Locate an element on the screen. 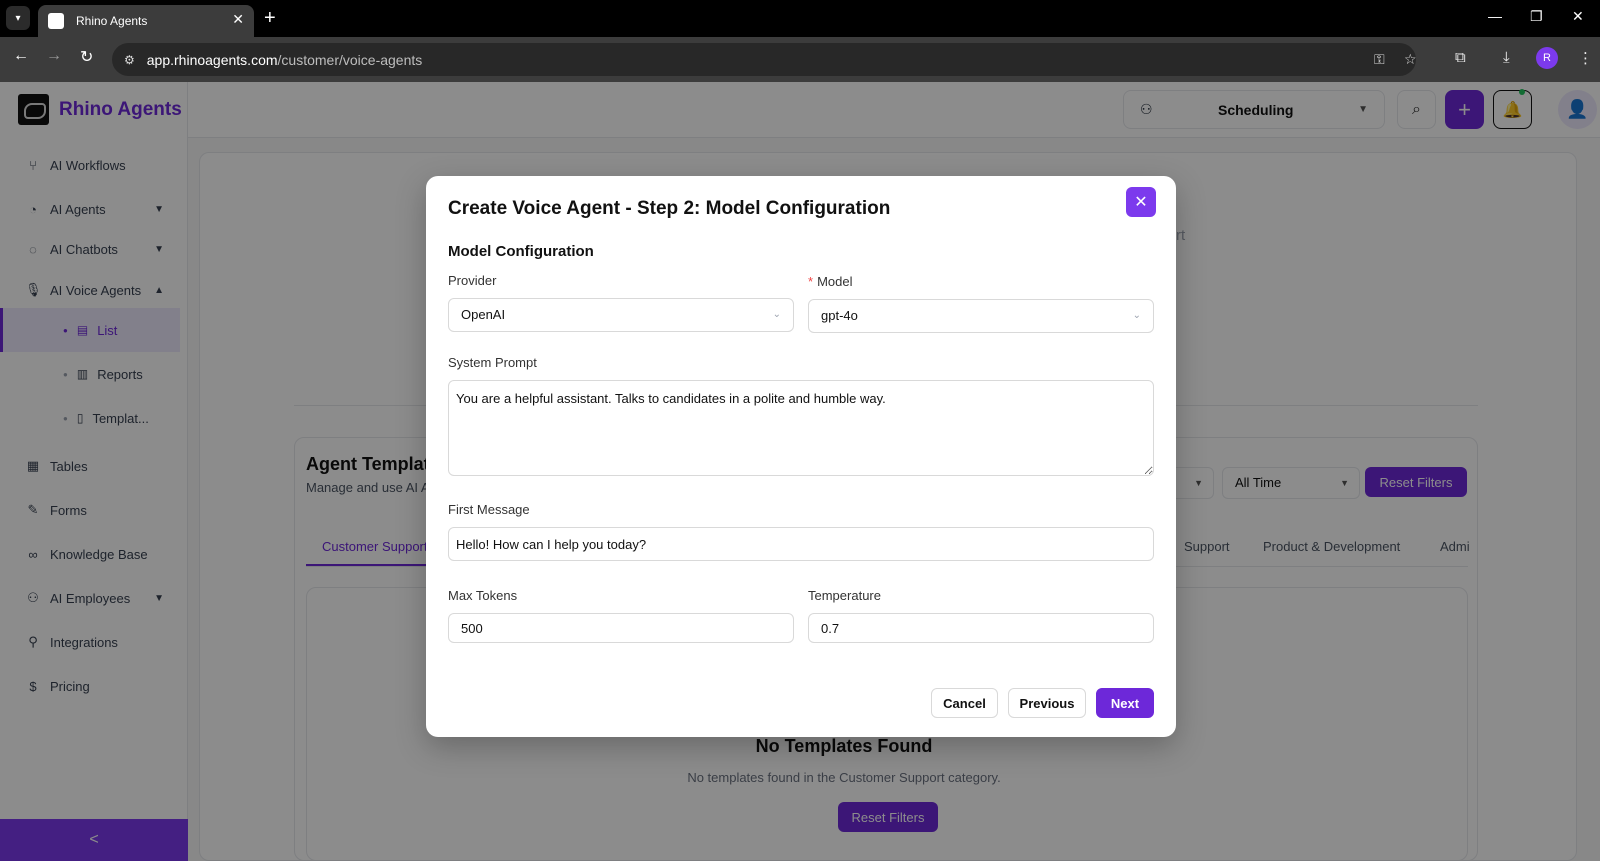  tab-close-icon: ✕ is located at coordinates (238, 19).